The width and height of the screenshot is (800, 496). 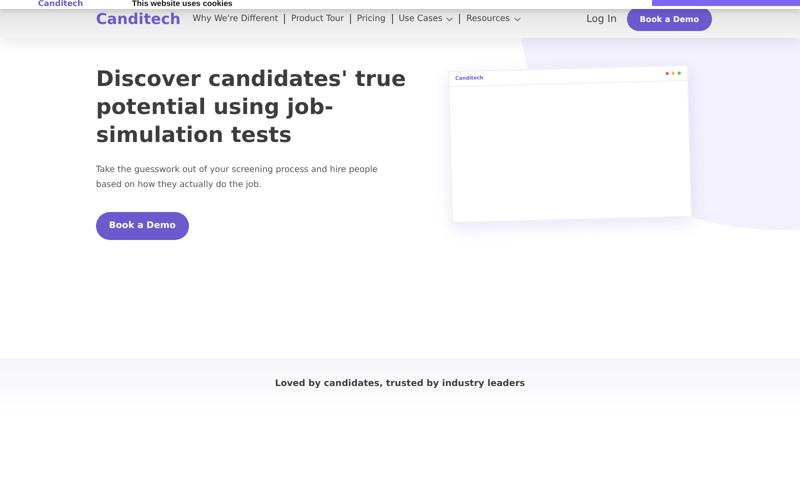 I want to click on logo: Canditech, so click(x=138, y=19).